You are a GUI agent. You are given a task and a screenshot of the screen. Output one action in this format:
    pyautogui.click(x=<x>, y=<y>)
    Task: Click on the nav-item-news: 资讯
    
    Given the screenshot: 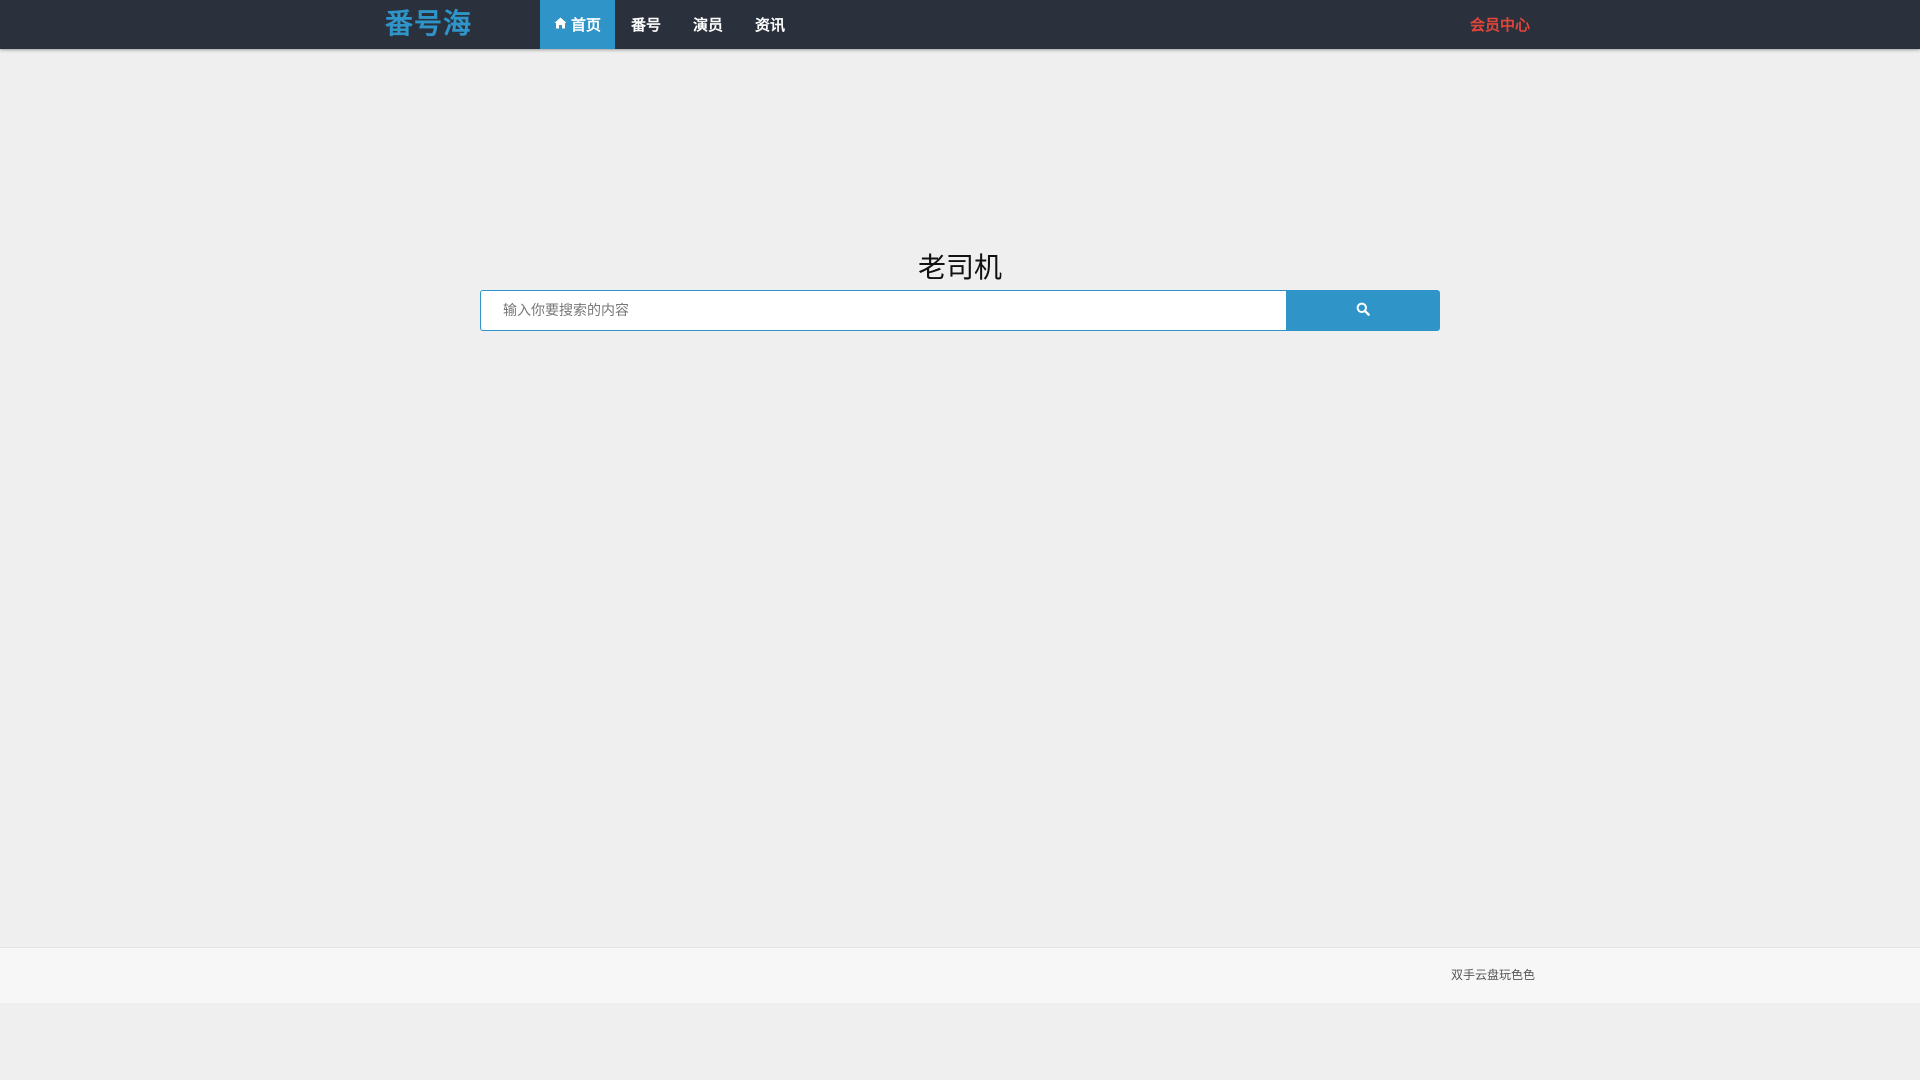 What is the action you would take?
    pyautogui.click(x=770, y=24)
    